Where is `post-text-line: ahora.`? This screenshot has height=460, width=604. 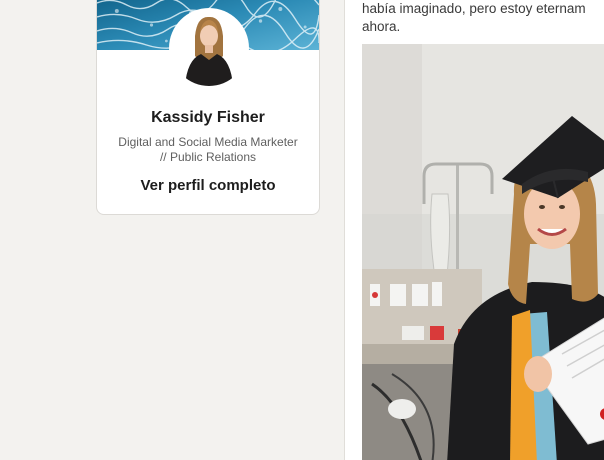 post-text-line: ahora. is located at coordinates (381, 26).